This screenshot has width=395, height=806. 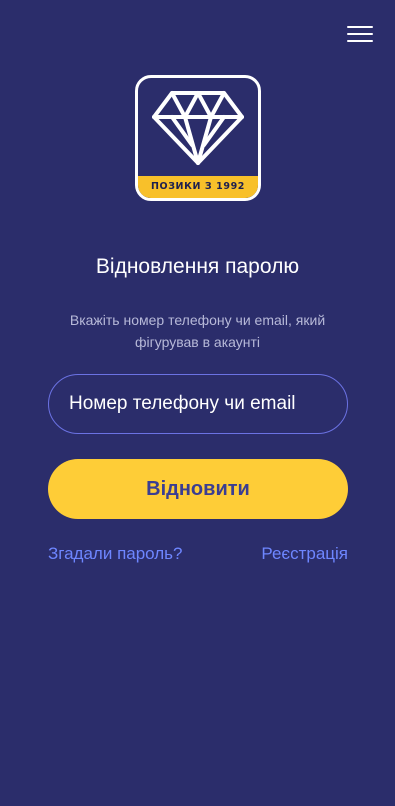 What do you see at coordinates (197, 266) in the screenshot?
I see `page-title: Відновлення паролю` at bounding box center [197, 266].